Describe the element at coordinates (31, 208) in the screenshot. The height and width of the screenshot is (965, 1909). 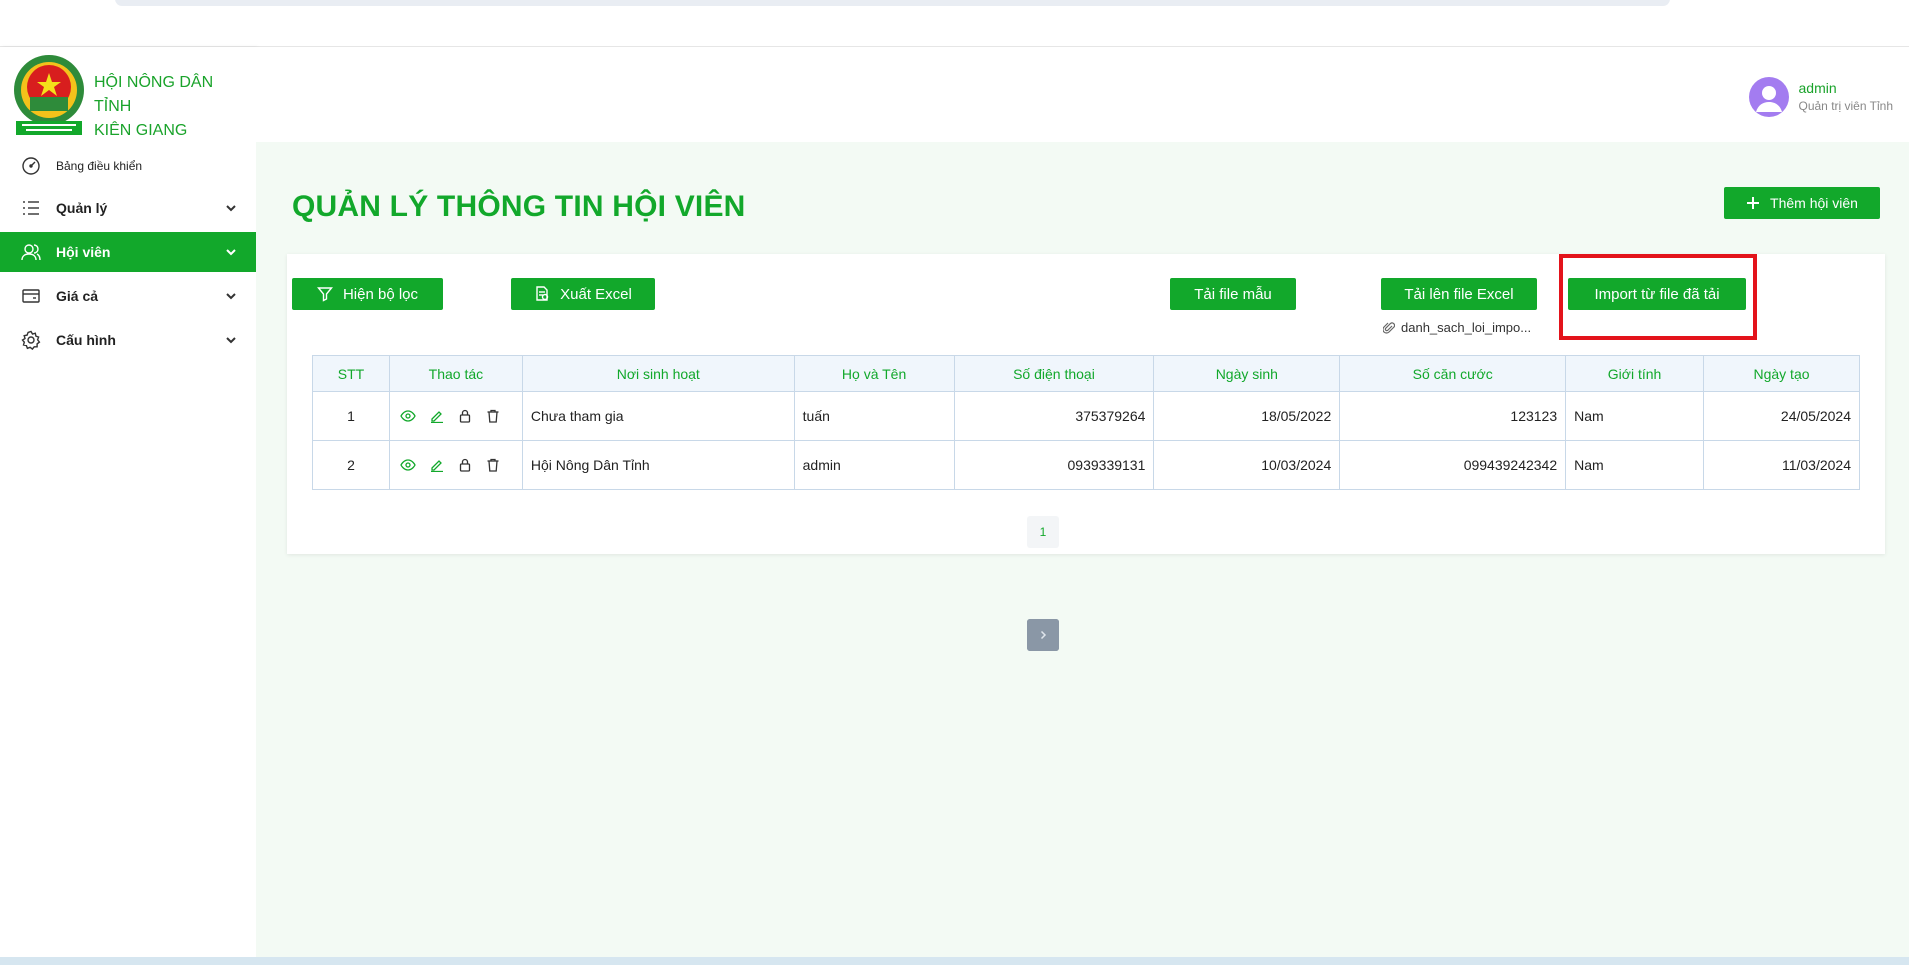
I see `list-icon` at that location.